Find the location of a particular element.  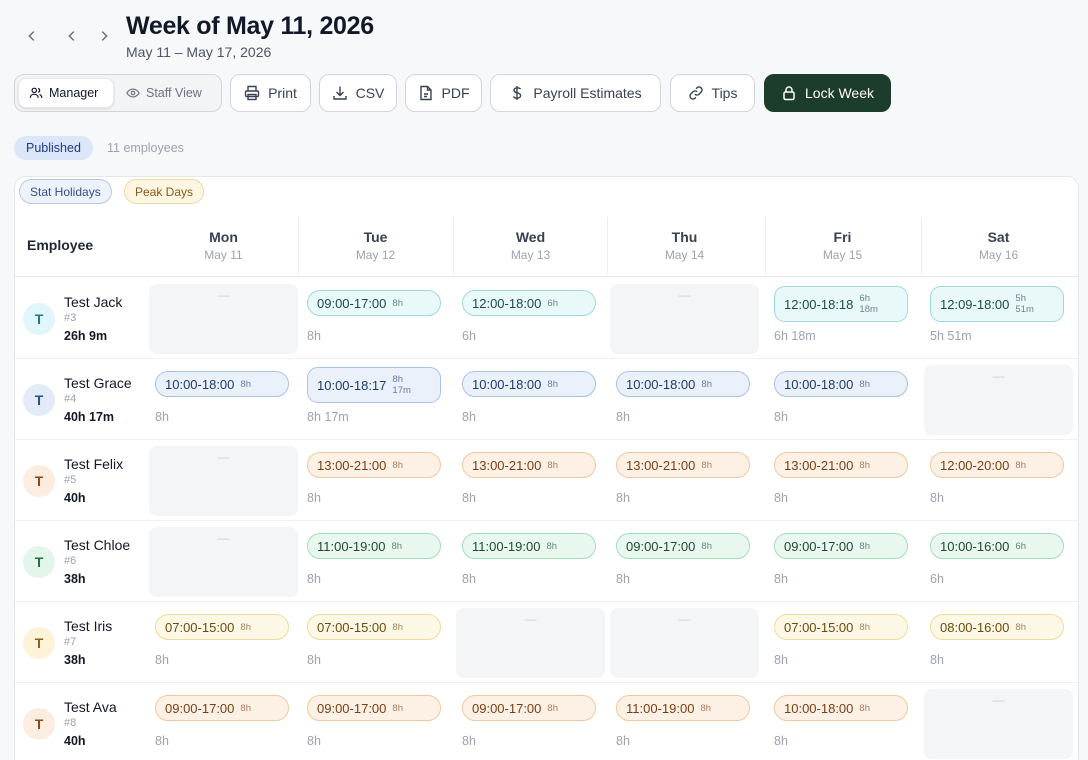

day-date: May 11 is located at coordinates (223, 255).